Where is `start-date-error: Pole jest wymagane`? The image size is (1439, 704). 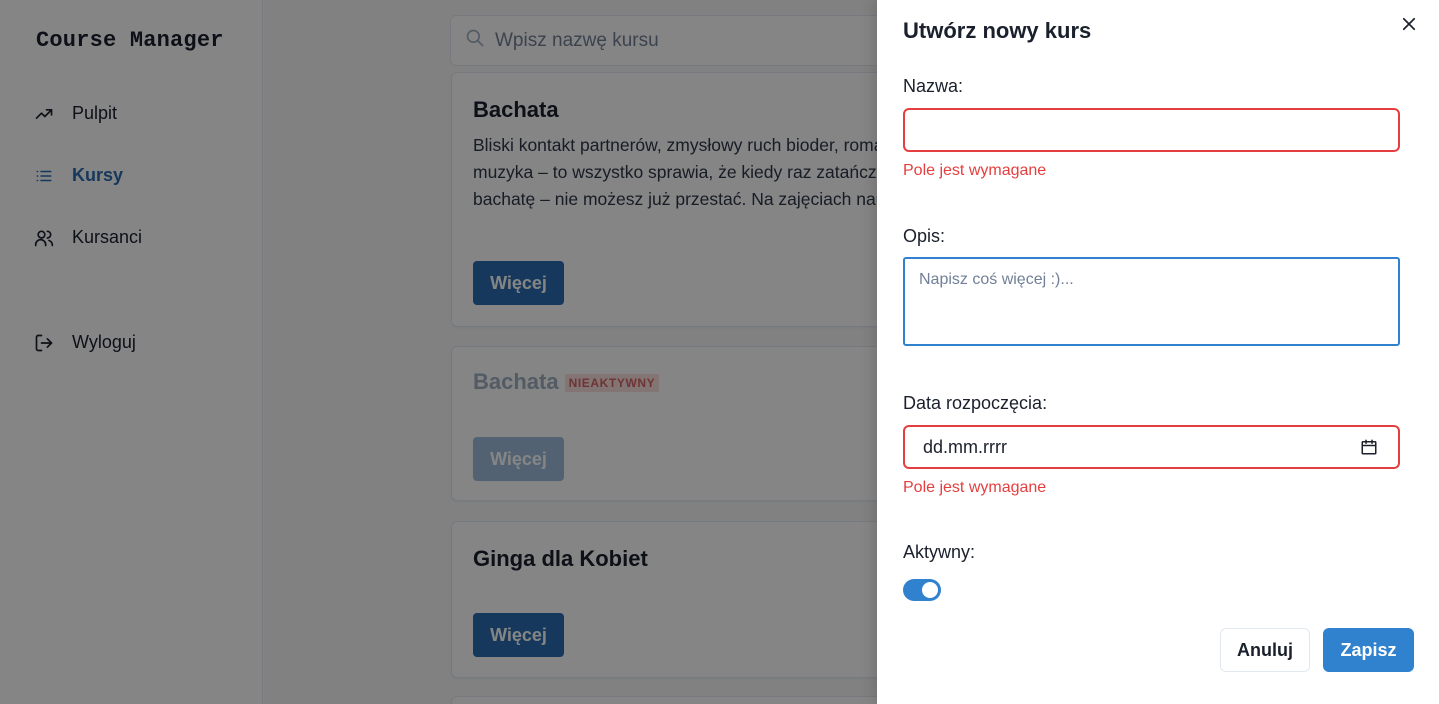
start-date-error: Pole jest wymagane is located at coordinates (975, 487).